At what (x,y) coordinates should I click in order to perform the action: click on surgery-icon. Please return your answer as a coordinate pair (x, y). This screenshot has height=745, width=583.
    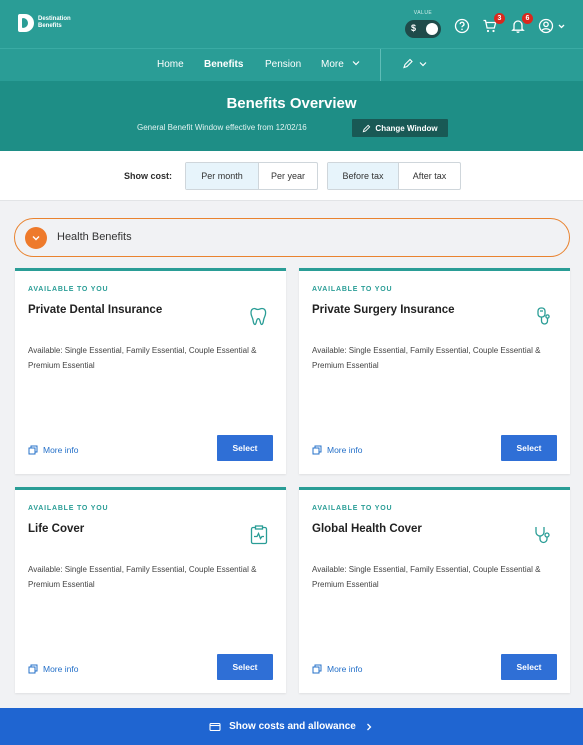
    Looking at the image, I should click on (543, 316).